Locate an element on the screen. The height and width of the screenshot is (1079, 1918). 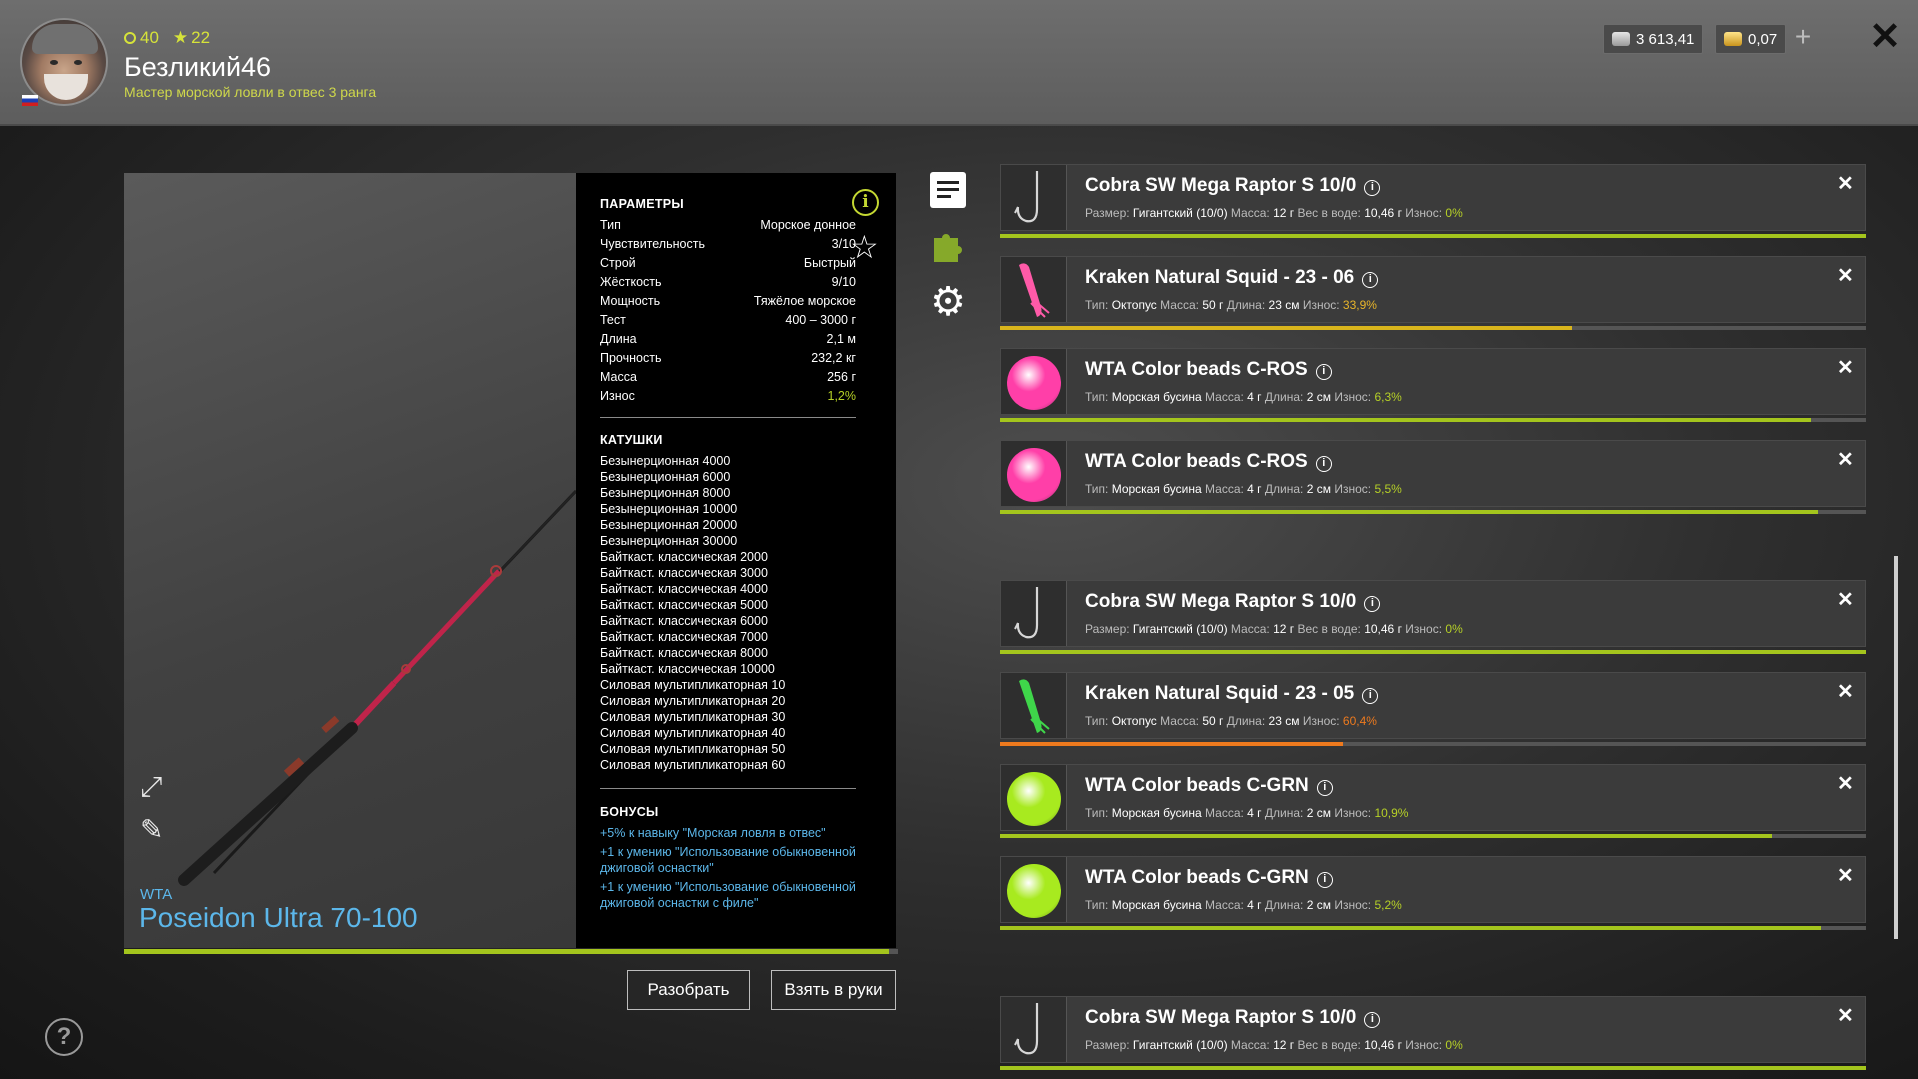
desc-value: Гигантский (10/0) is located at coordinates (1180, 213).